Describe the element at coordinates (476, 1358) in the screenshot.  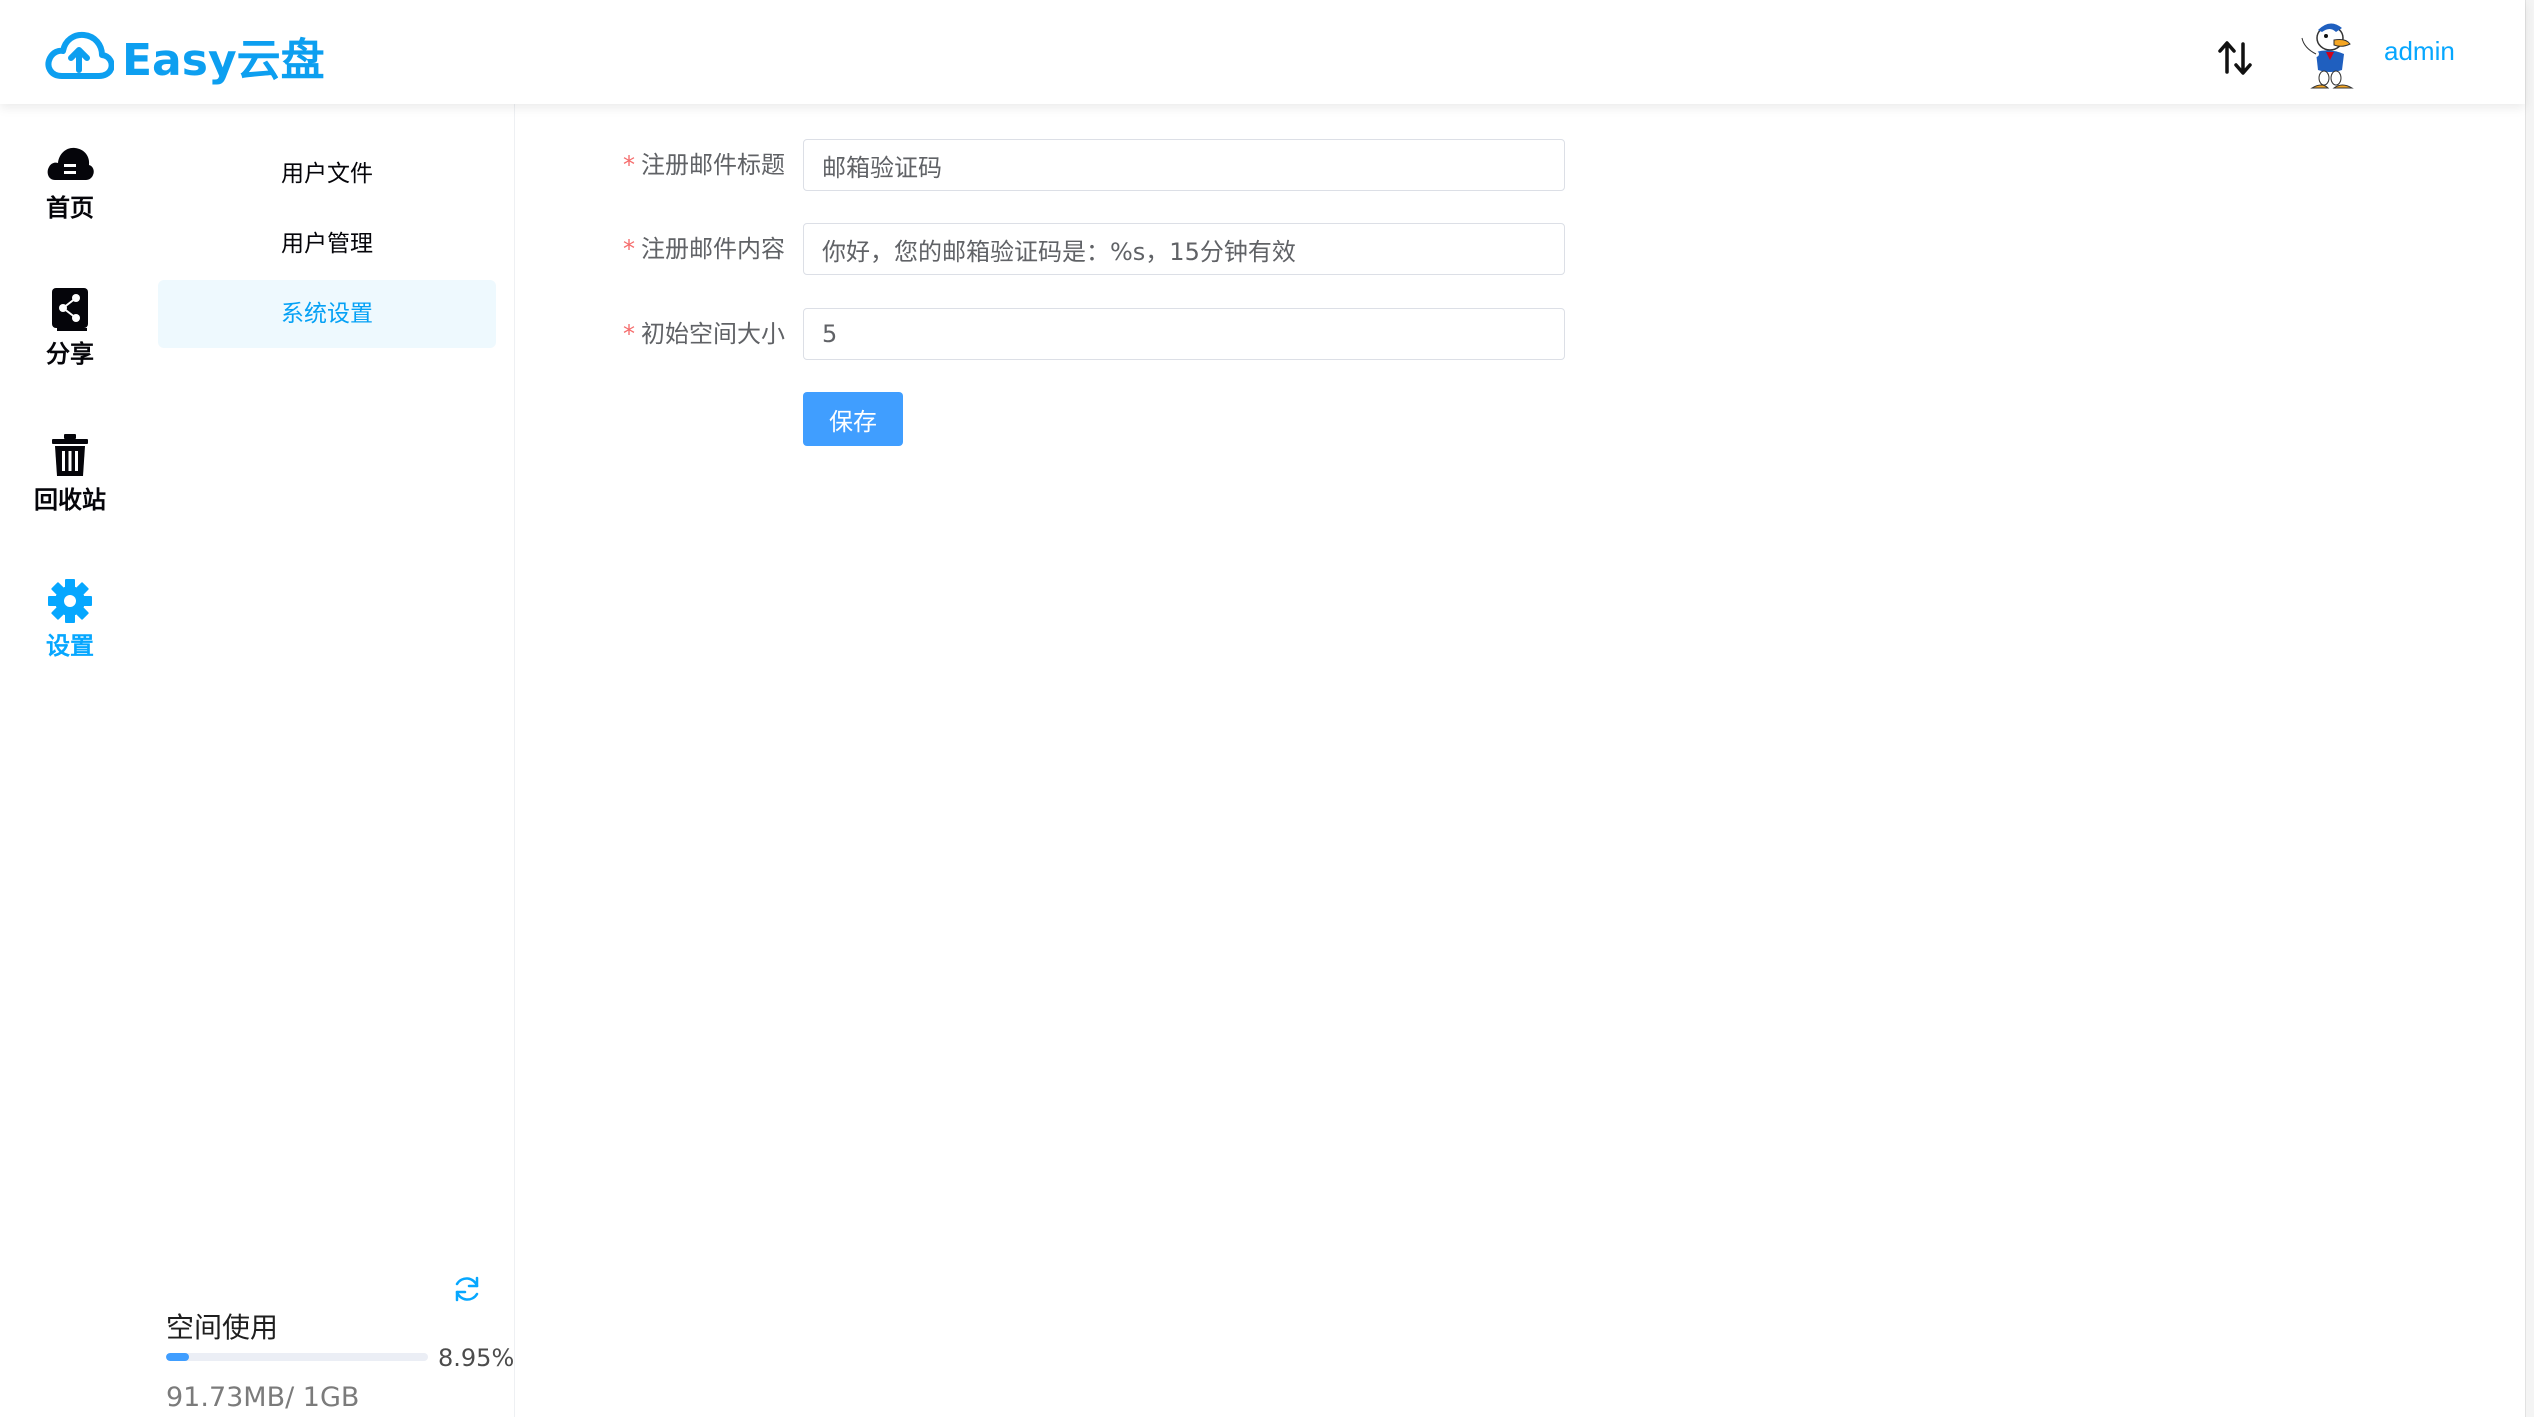
I see `space-percent: 8.95%` at that location.